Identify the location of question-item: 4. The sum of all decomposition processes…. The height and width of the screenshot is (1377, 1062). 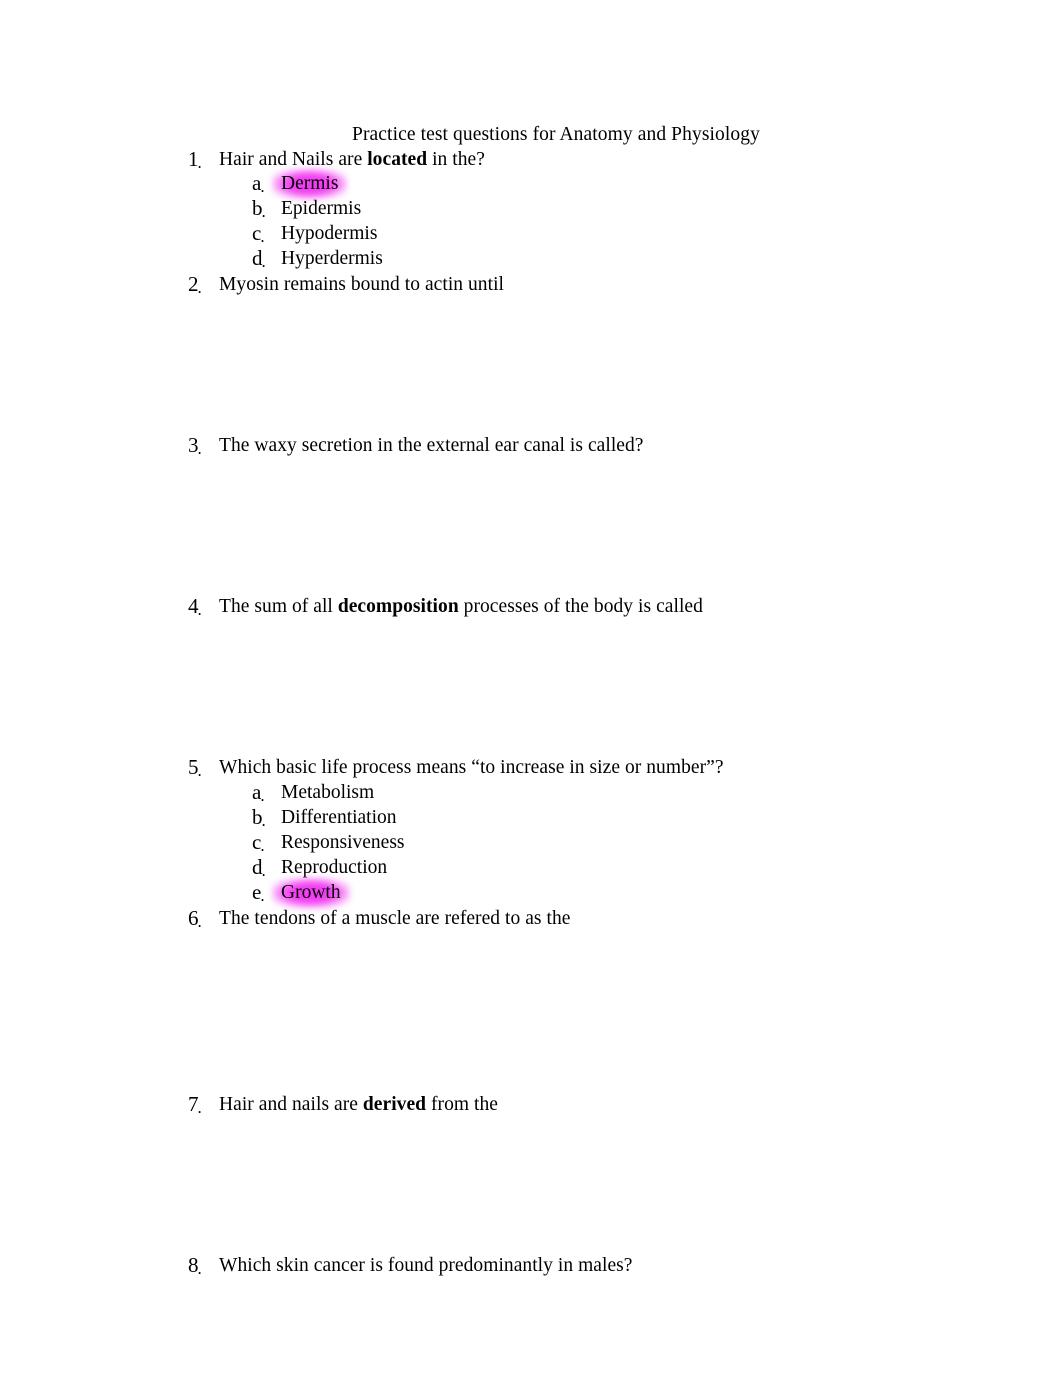
(531, 606).